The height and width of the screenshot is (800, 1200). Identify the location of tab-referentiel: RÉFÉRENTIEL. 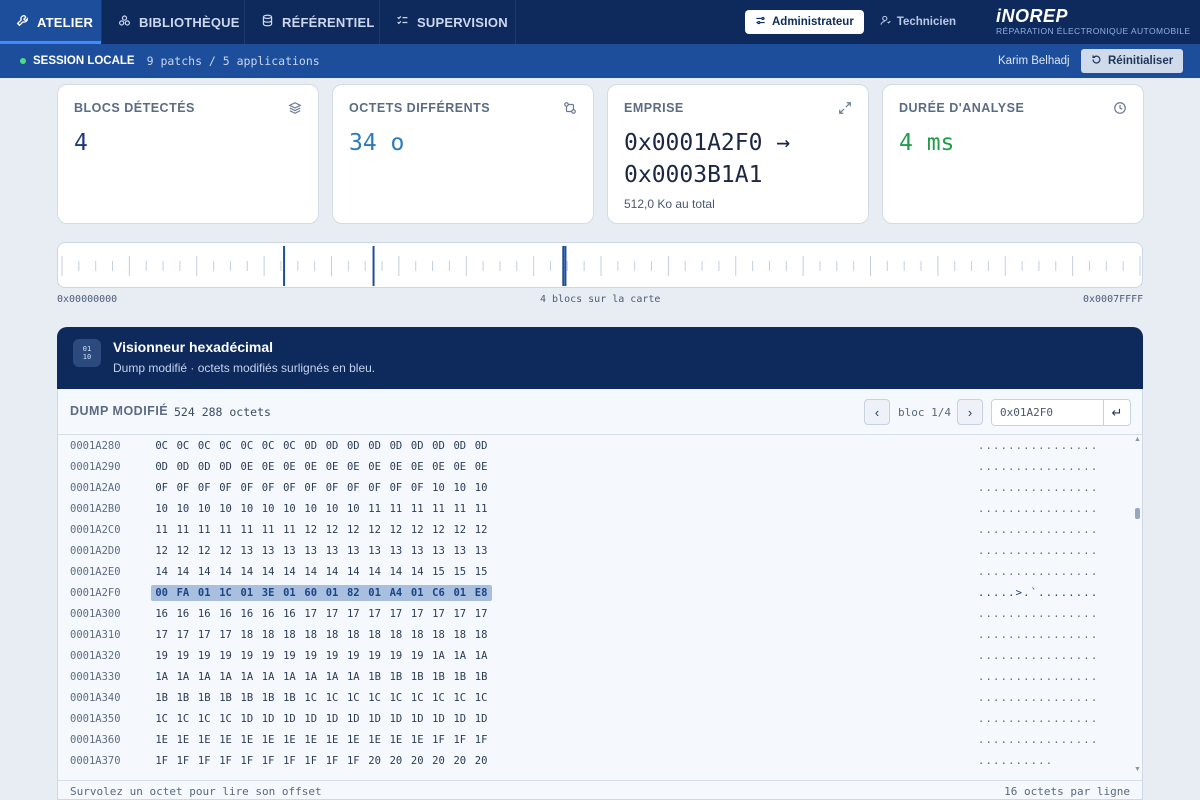
(312, 22).